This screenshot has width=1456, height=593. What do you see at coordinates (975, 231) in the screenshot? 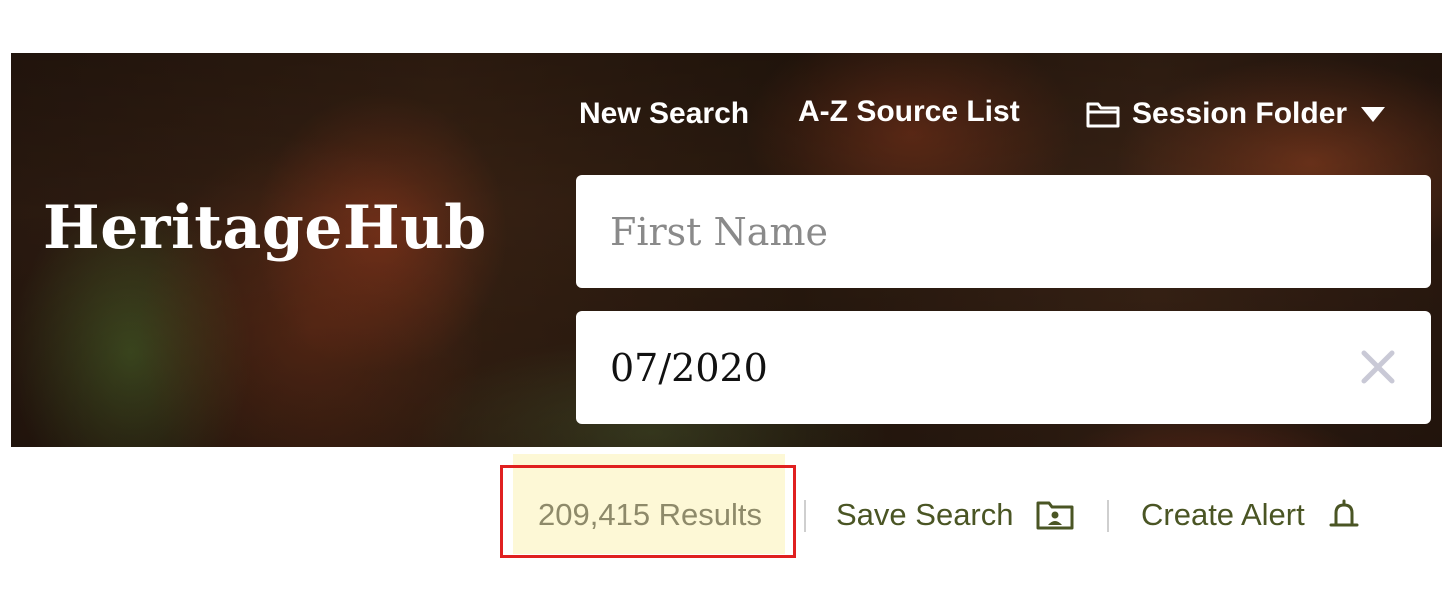
I see `first-name-input` at bounding box center [975, 231].